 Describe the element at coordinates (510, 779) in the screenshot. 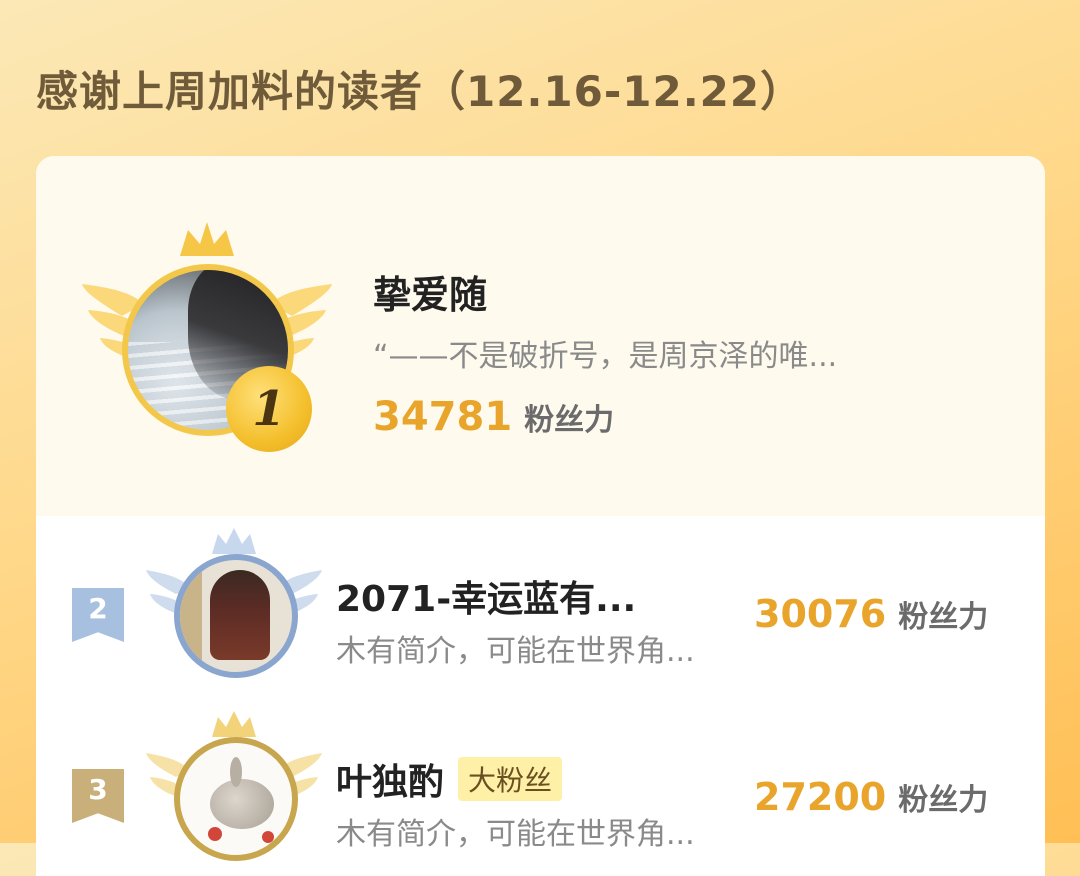

I see `big-fan-badge: 大粉丝` at that location.